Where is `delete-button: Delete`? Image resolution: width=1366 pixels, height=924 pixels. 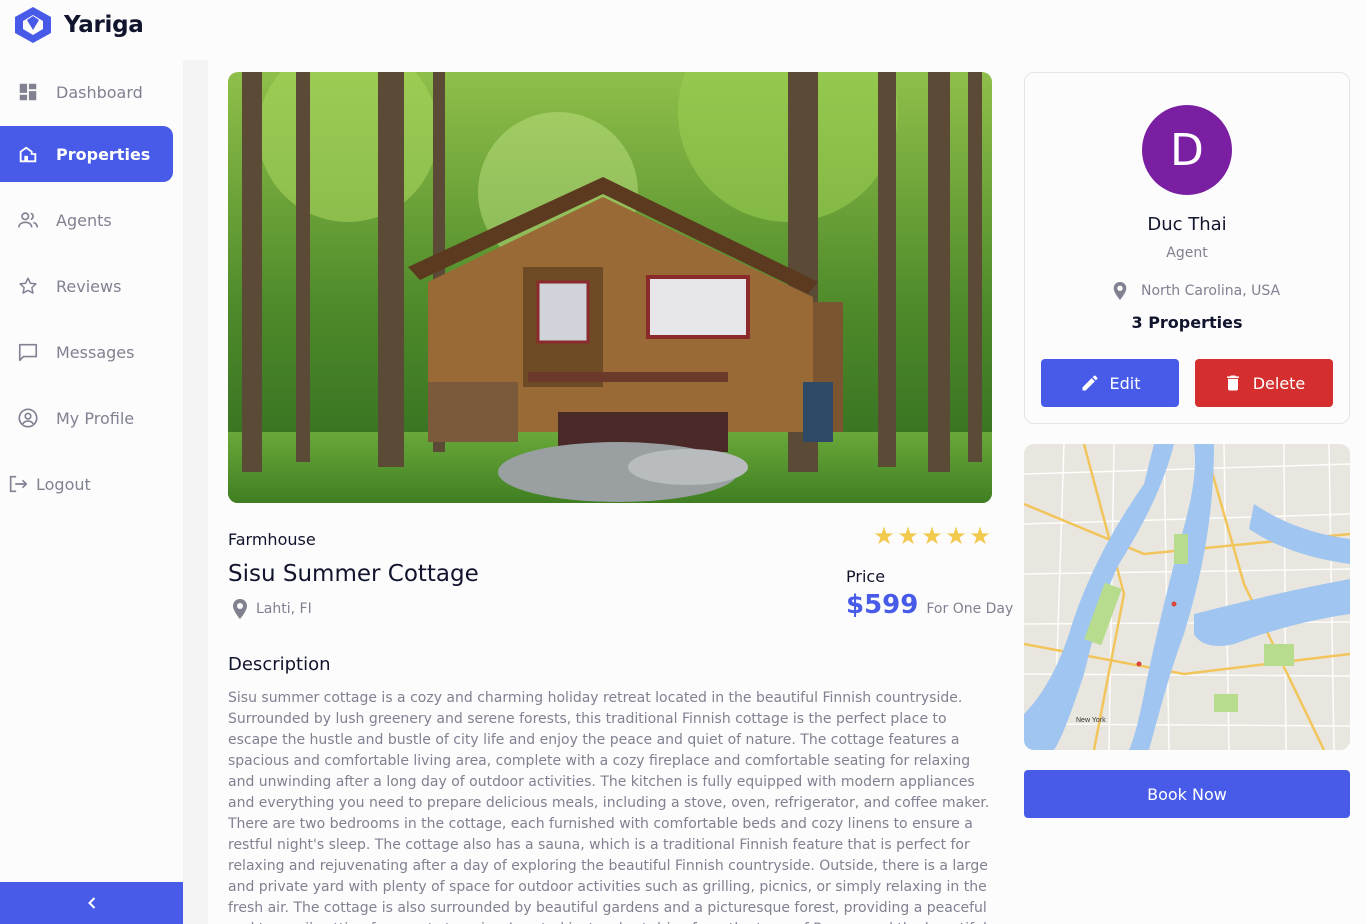 delete-button: Delete is located at coordinates (1264, 383).